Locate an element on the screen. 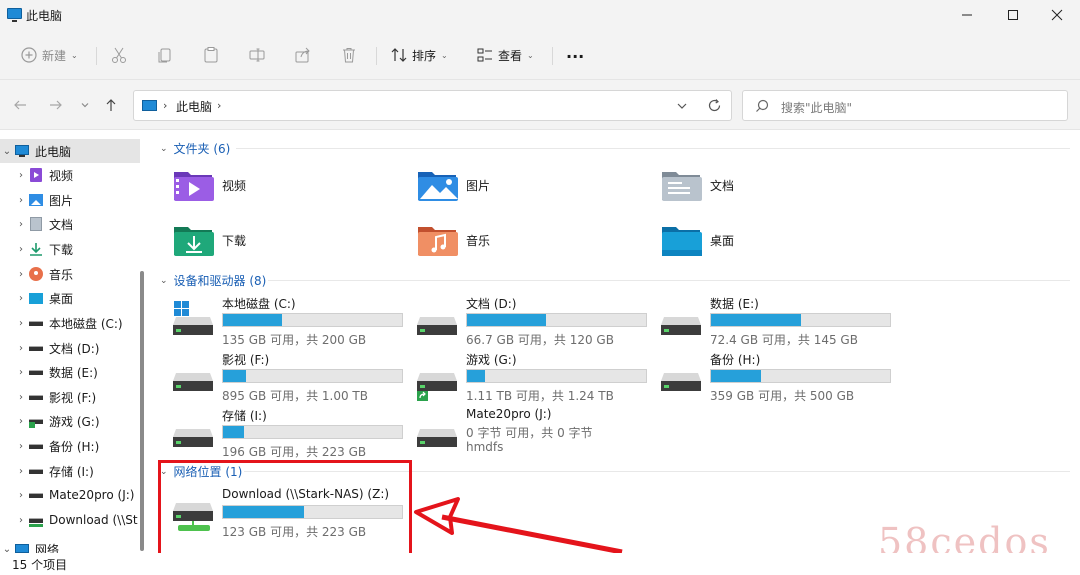 The width and height of the screenshot is (1080, 575). sidebar-item-pictures: › 图片 is located at coordinates (70, 200).